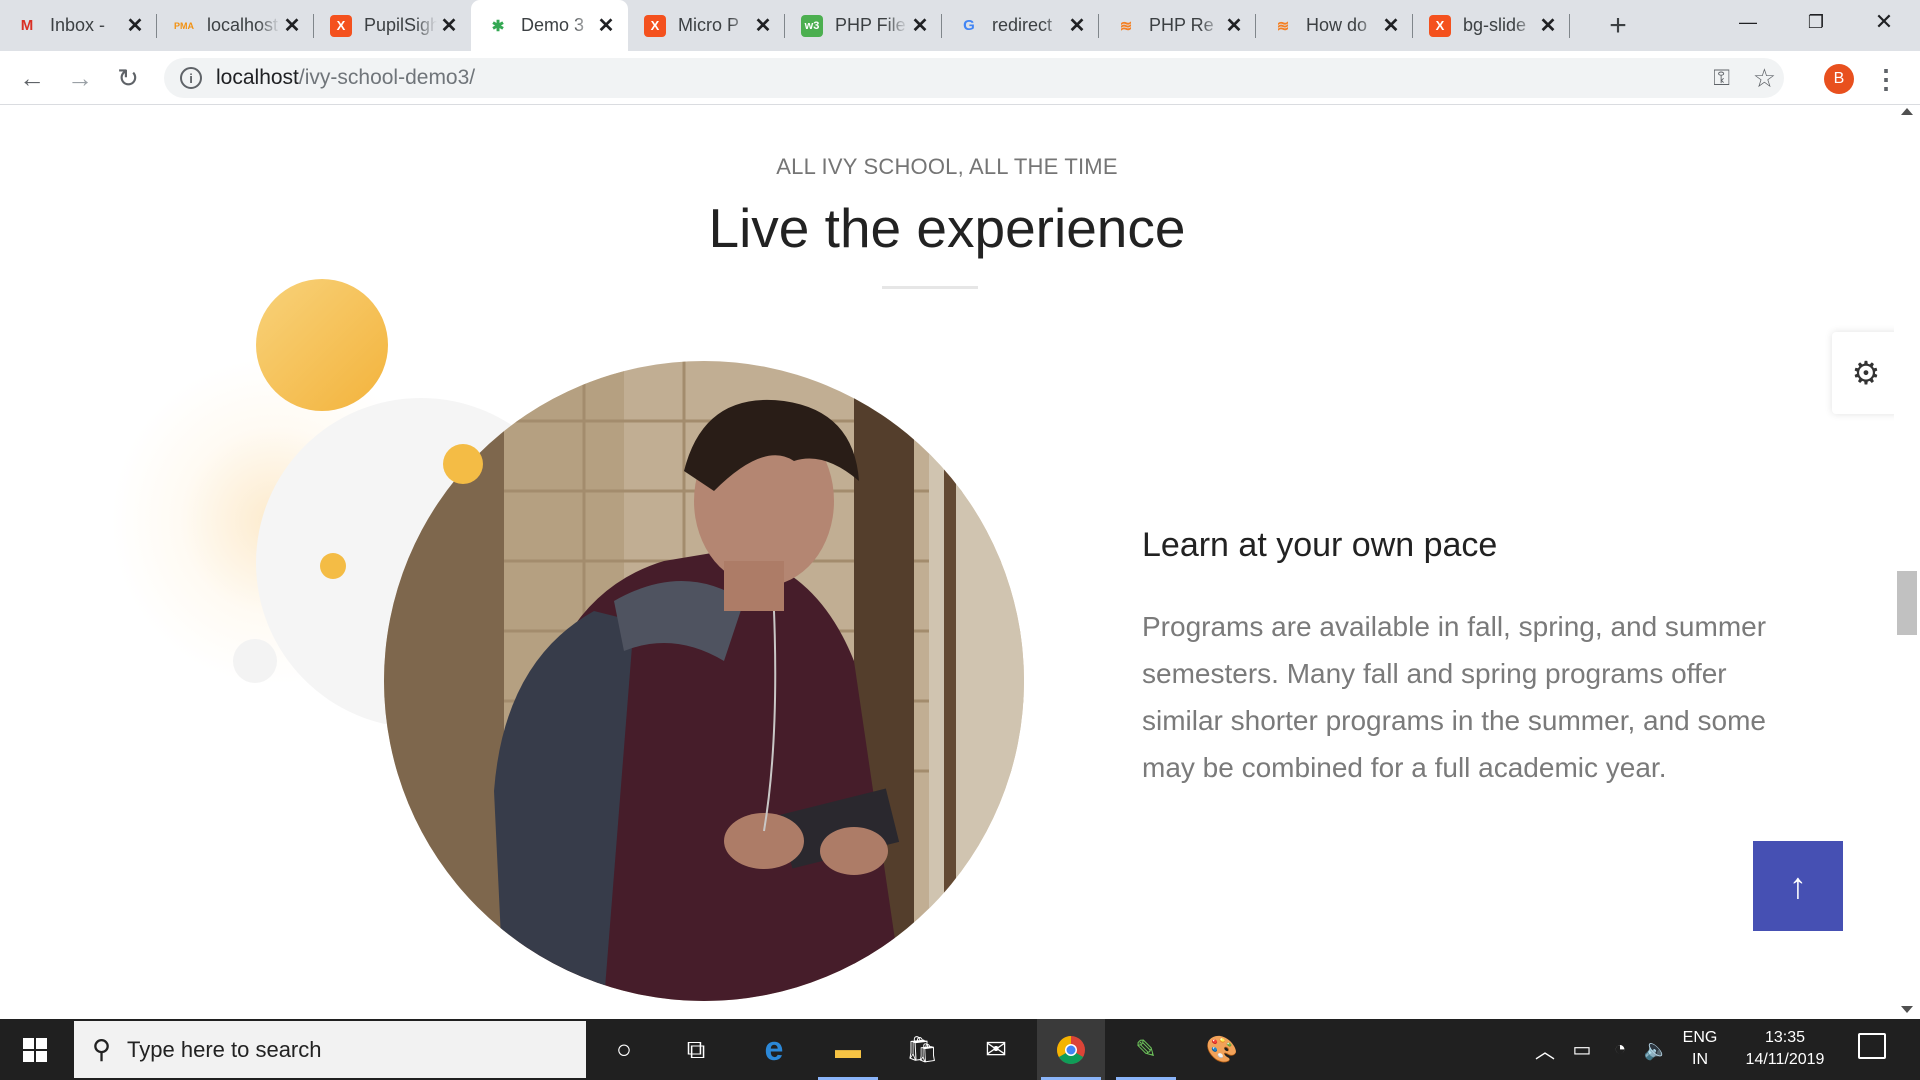 Image resolution: width=1920 pixels, height=1080 pixels. I want to click on cortana-icon: ○, so click(624, 1049).